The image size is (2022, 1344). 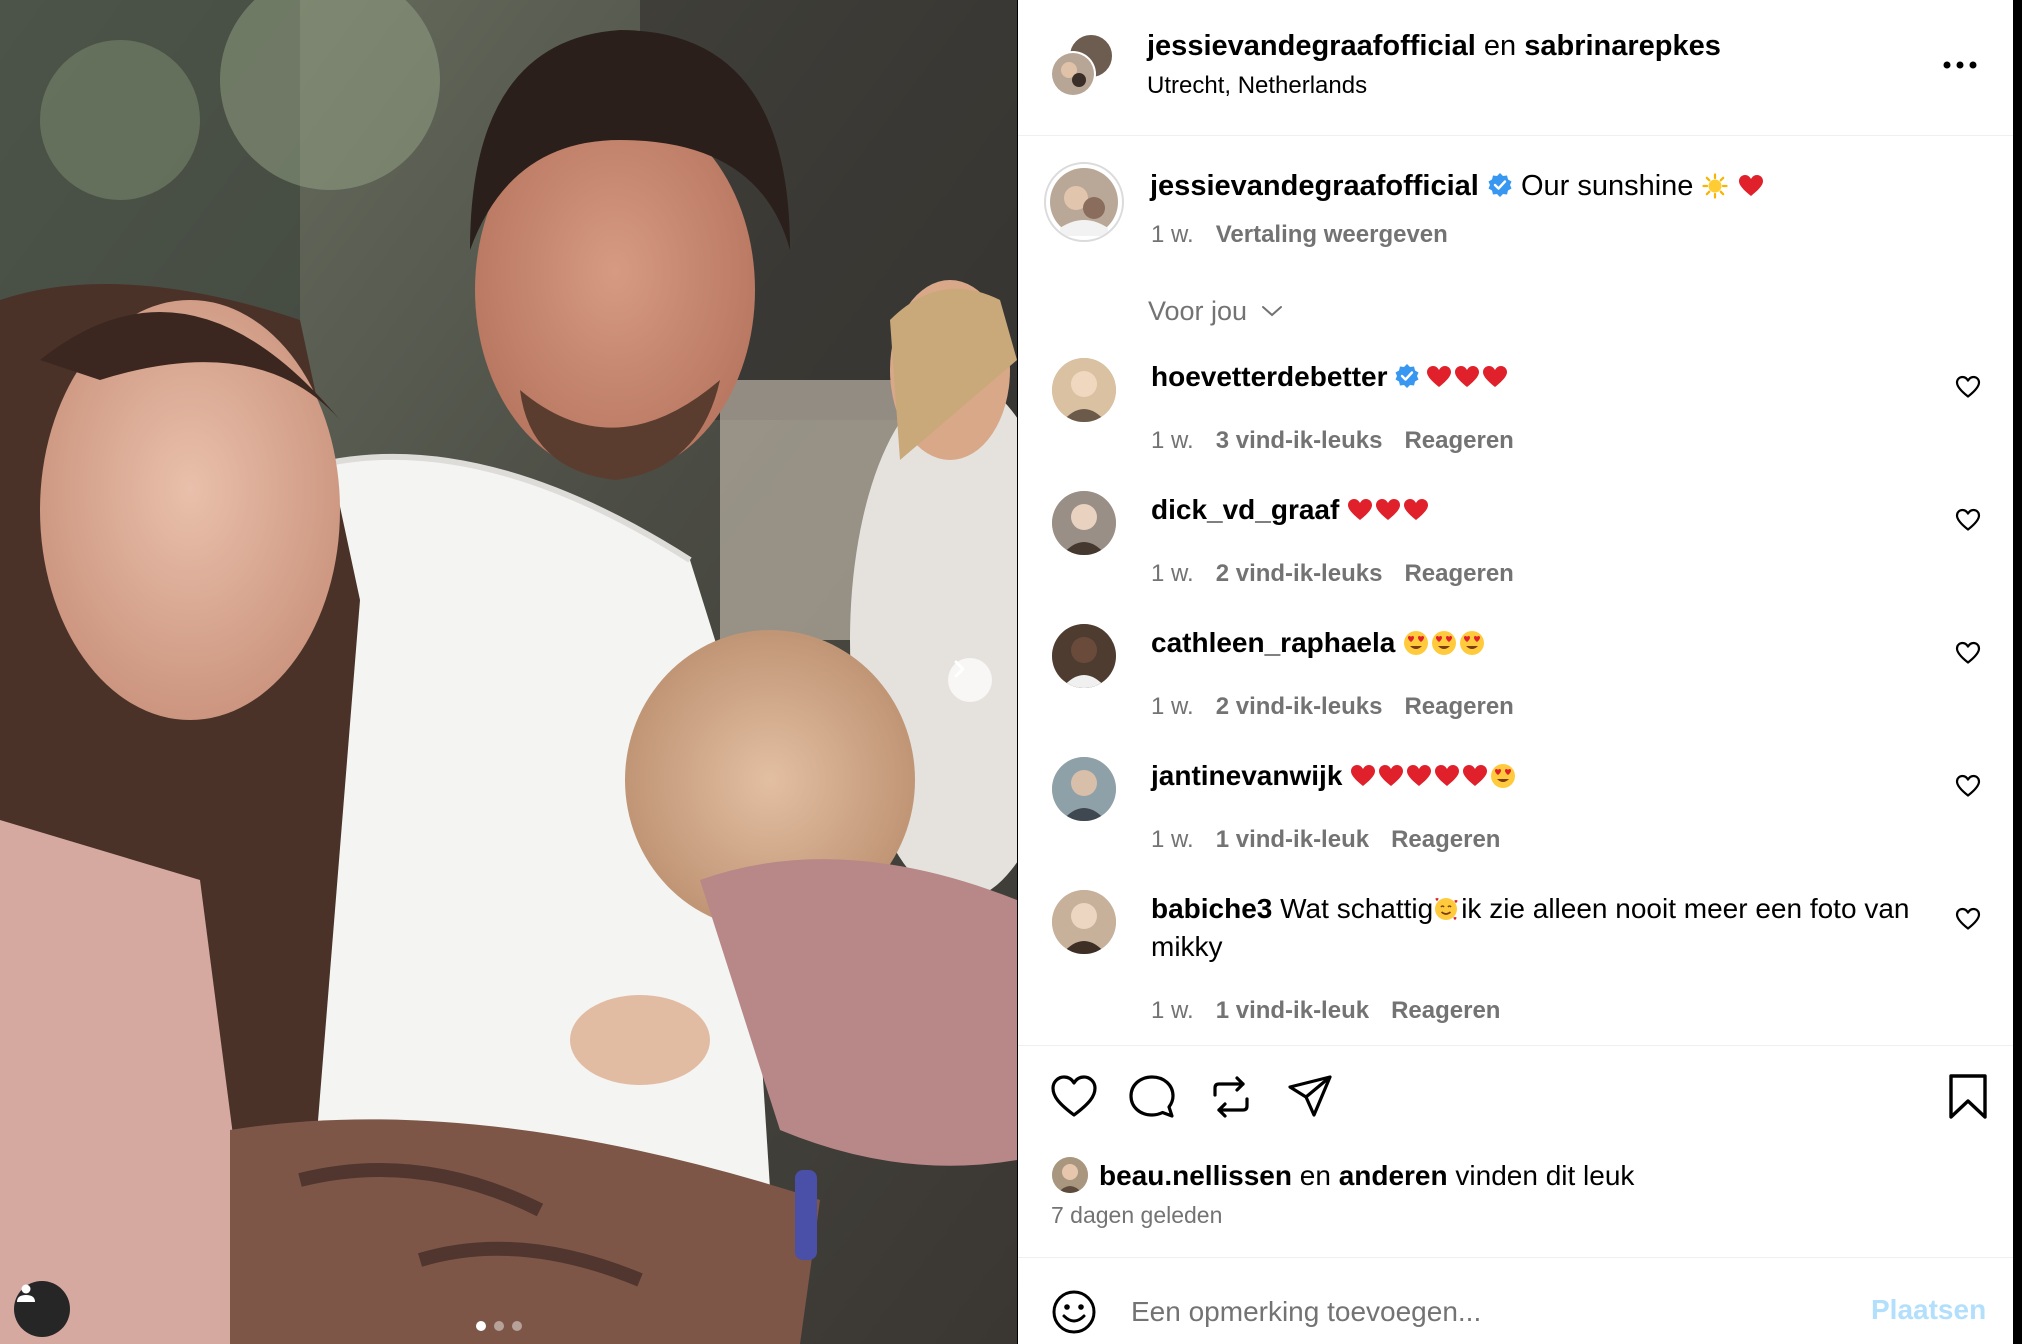 I want to click on caption-meta: 1 w. Vertaling weergeven, so click(x=1299, y=235).